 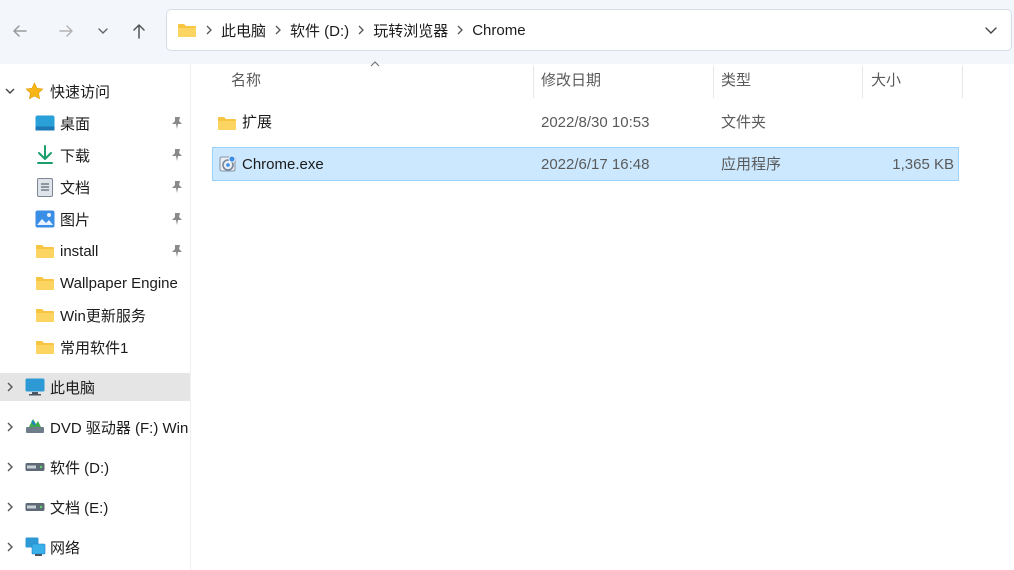 I want to click on back-arrow-icon, so click(x=20, y=31).